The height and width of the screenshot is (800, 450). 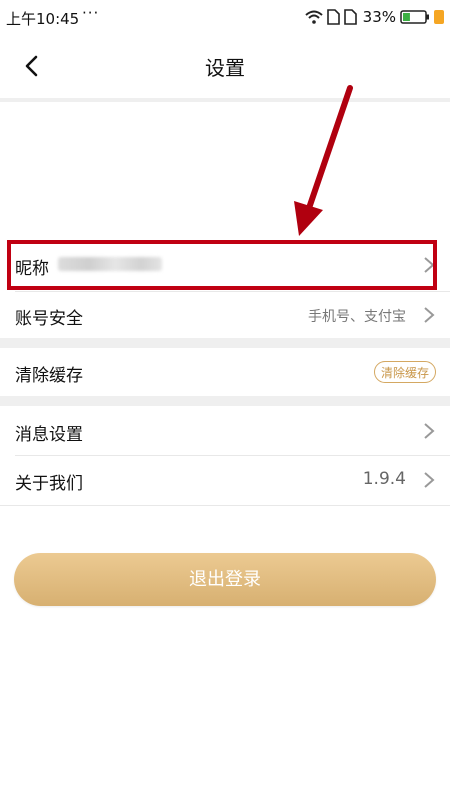 I want to click on status-icons: 33%, so click(x=374, y=17).